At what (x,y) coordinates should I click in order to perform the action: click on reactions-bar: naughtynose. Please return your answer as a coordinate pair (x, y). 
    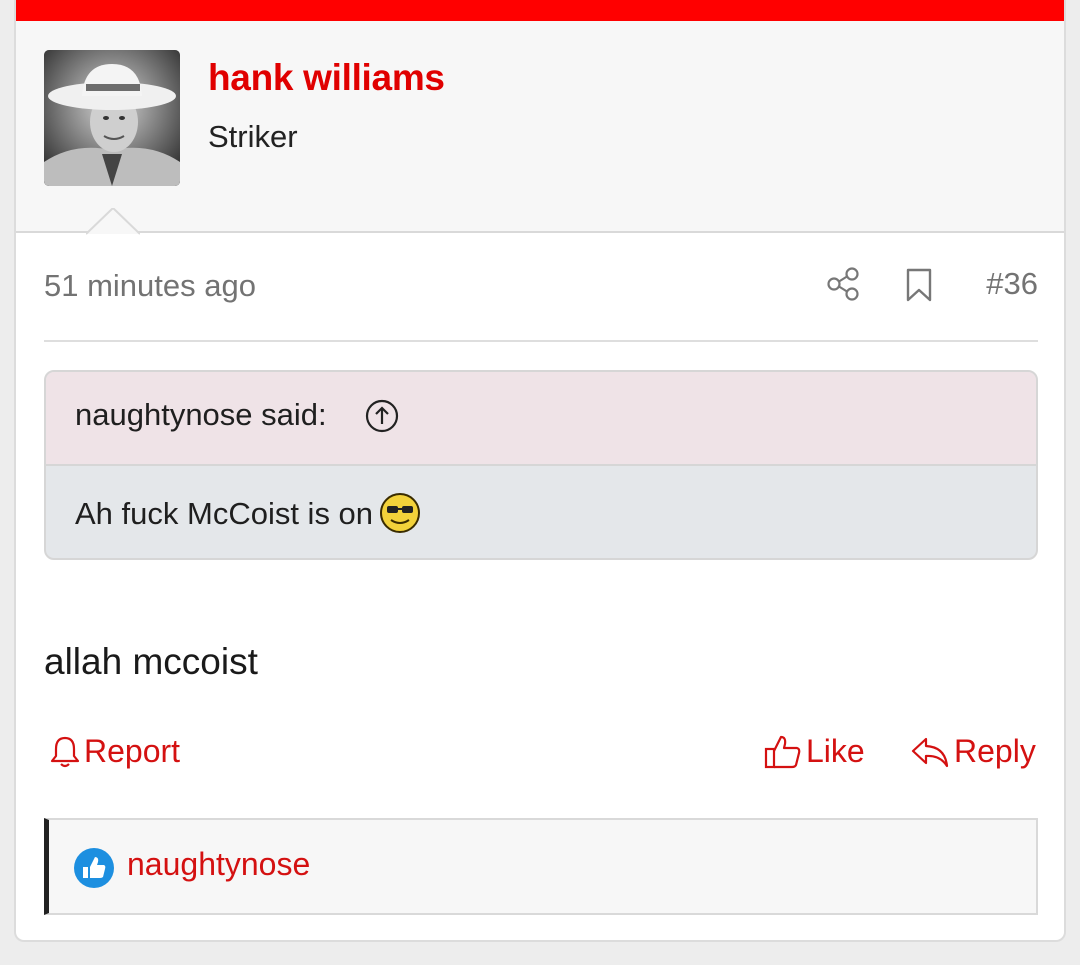
    Looking at the image, I should click on (541, 866).